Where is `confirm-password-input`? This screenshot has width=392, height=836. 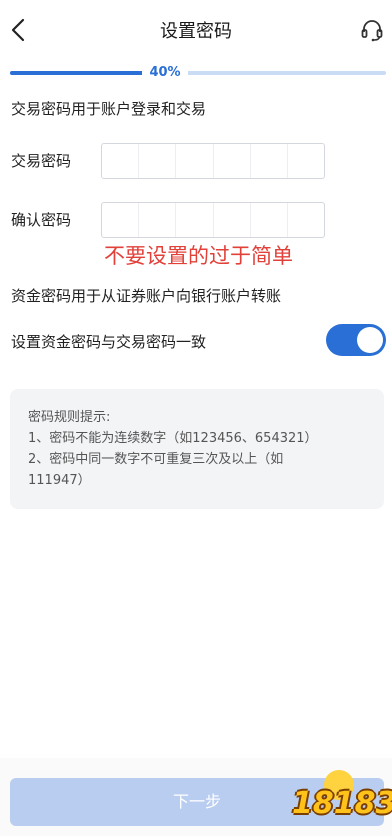
confirm-password-input is located at coordinates (213, 220).